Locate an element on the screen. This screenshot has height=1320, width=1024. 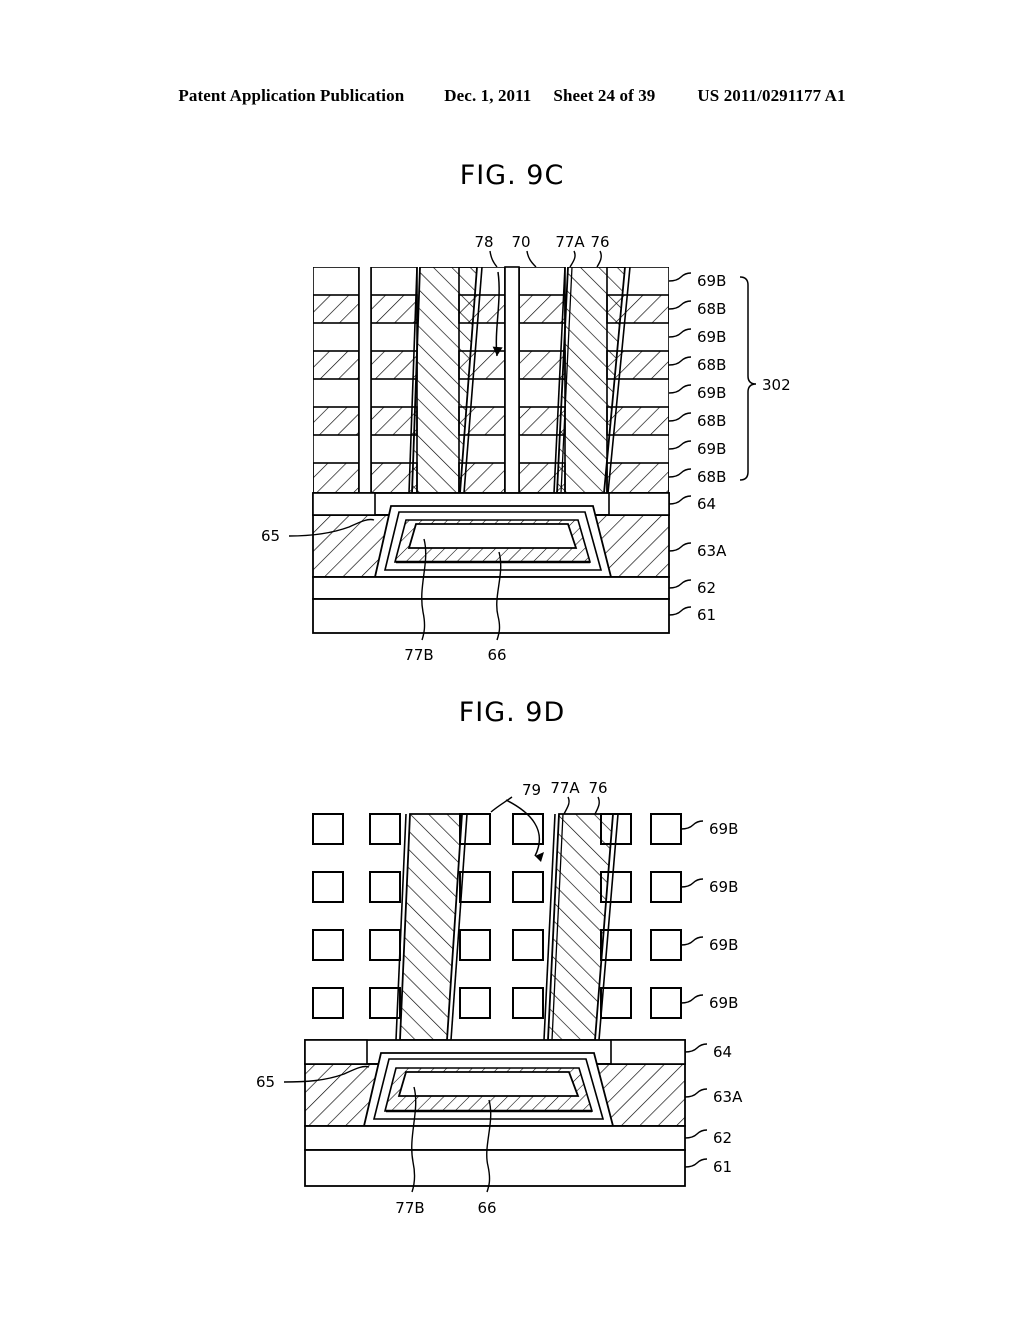
fig9d-label-77A: 77A is located at coordinates (565, 788).